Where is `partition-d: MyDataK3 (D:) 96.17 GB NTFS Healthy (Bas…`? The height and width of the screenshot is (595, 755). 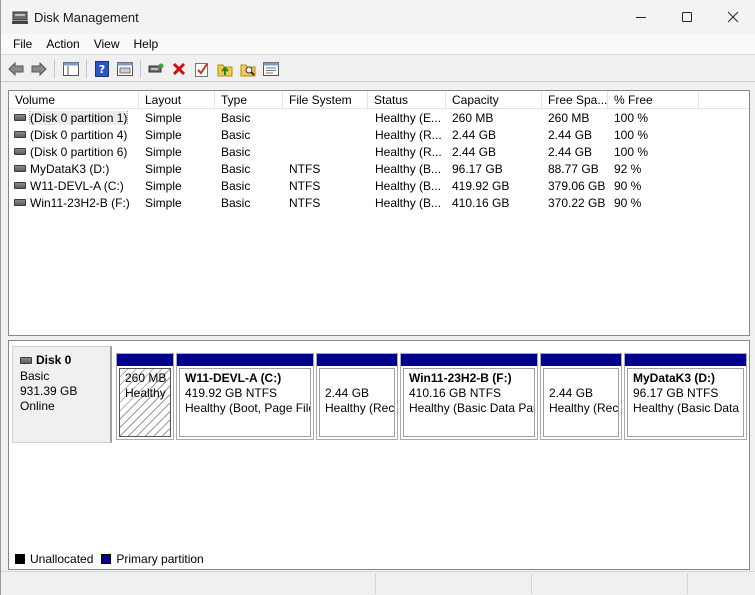
partition-d: MyDataK3 (D:) 96.17 GB NTFS Healthy (Bas… is located at coordinates (685, 396).